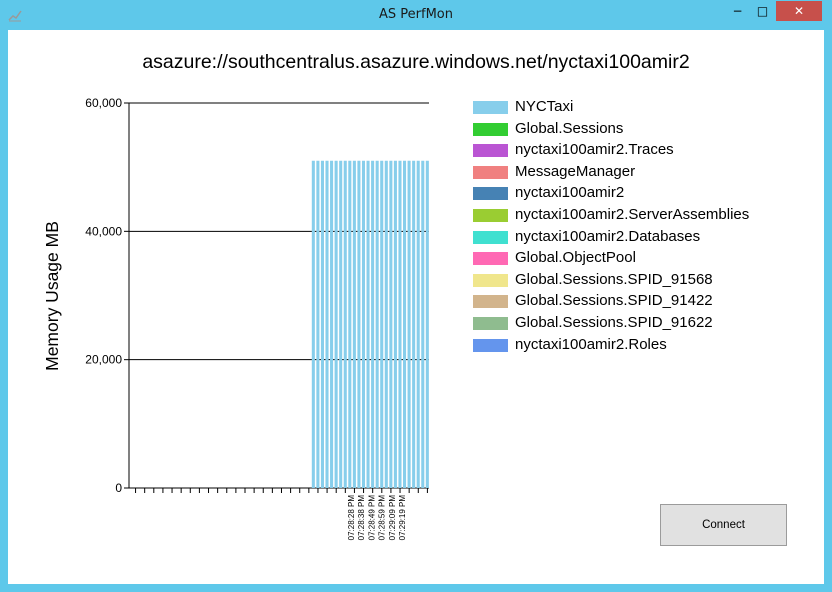  I want to click on title-bar: AS PerfMon − □ ✕, so click(416, 15).